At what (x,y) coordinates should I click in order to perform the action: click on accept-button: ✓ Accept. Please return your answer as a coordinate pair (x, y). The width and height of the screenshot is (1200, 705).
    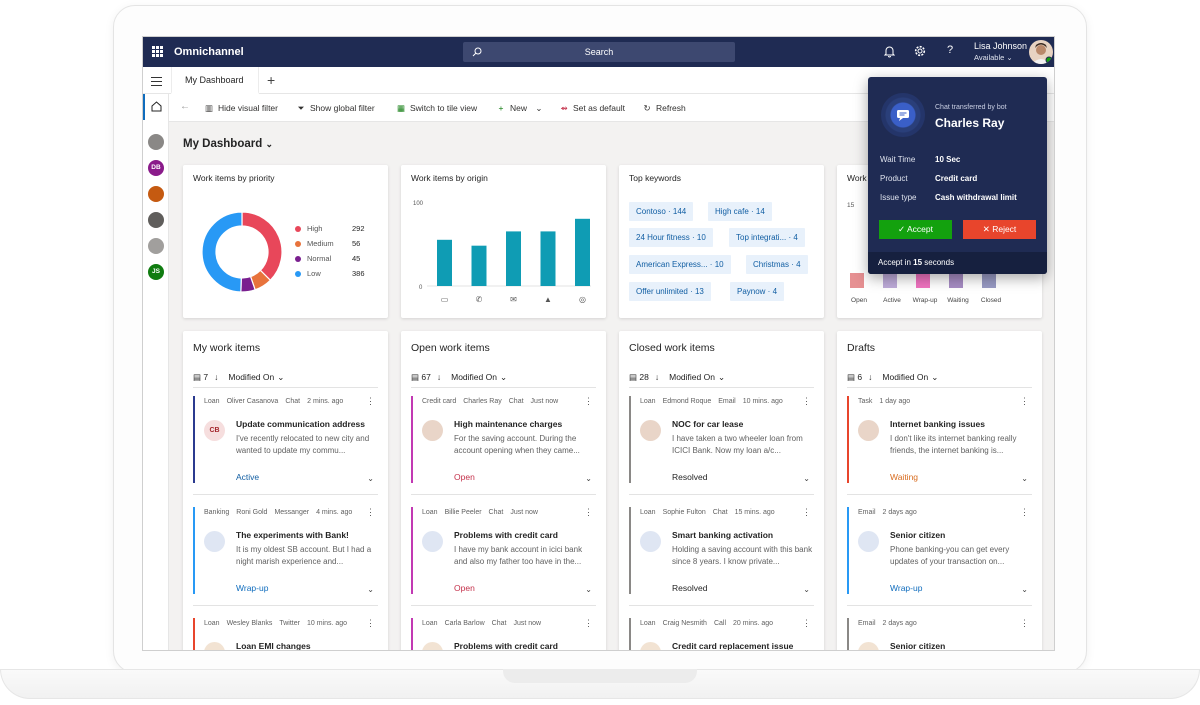
    Looking at the image, I should click on (915, 229).